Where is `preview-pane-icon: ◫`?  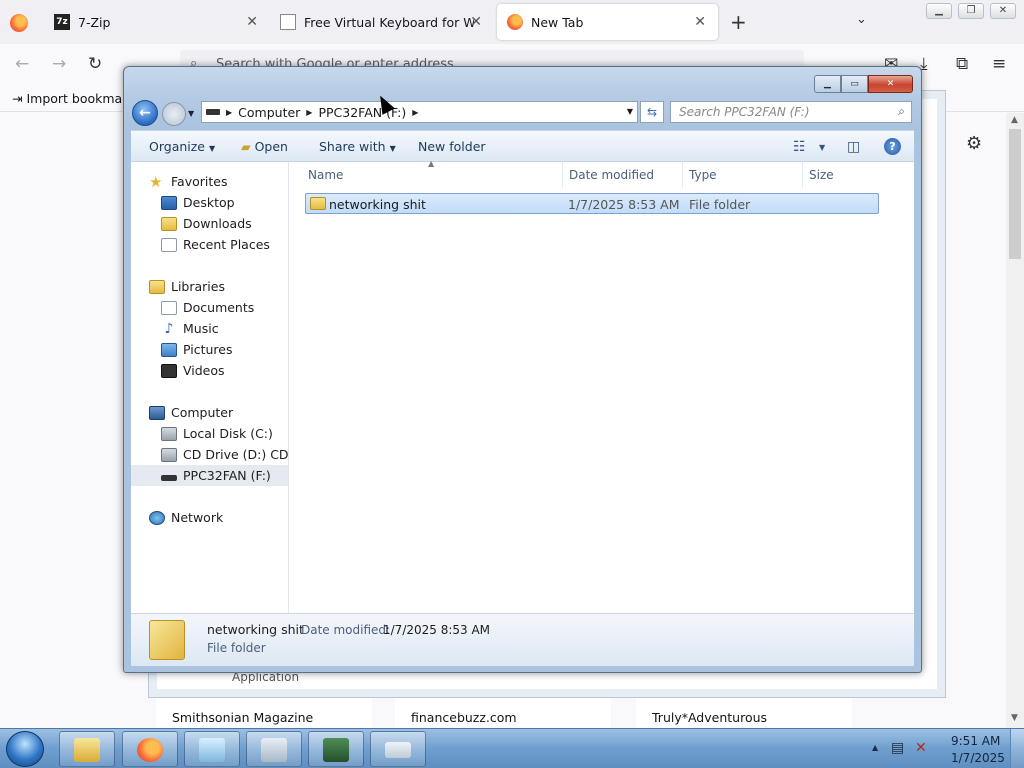
preview-pane-icon: ◫ is located at coordinates (853, 147).